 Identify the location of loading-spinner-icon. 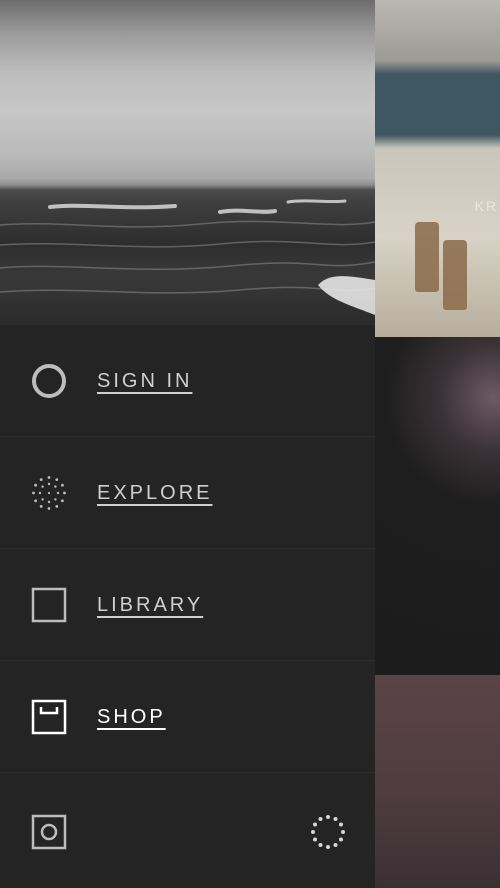
(328, 832).